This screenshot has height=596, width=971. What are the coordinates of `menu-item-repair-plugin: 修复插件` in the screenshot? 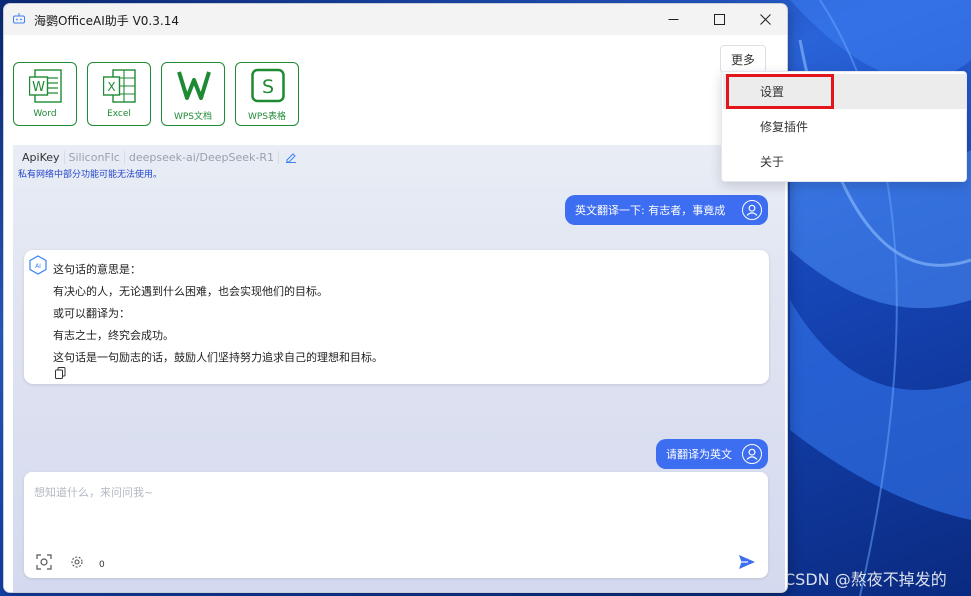 It's located at (844, 126).